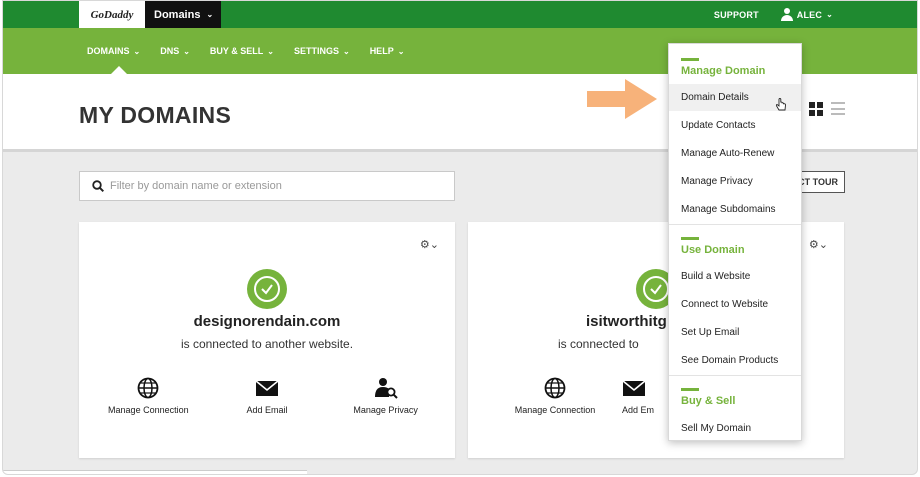 This screenshot has height=477, width=920. Describe the element at coordinates (773, 14) in the screenshot. I see `top-right-links: SUPPORT ALEC ⌄` at that location.